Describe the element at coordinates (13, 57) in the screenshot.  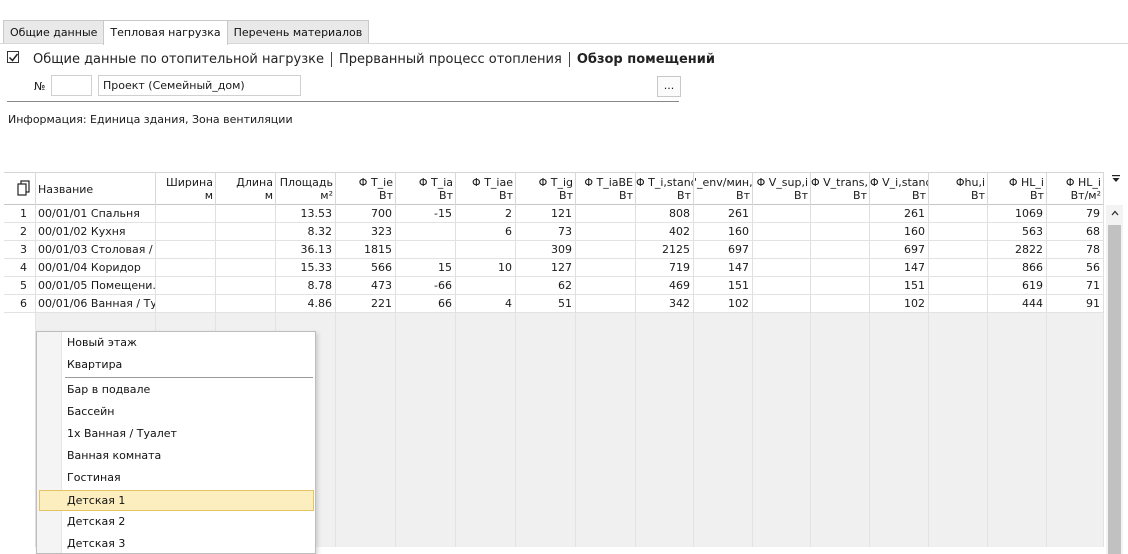
I see `sub-nav-checkbox` at that location.